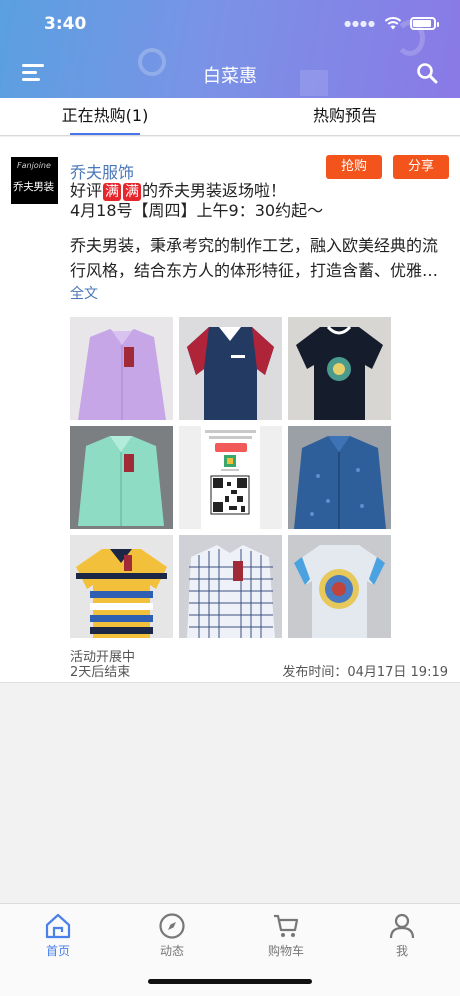  Describe the element at coordinates (172, 926) in the screenshot. I see `compass-icon` at that location.